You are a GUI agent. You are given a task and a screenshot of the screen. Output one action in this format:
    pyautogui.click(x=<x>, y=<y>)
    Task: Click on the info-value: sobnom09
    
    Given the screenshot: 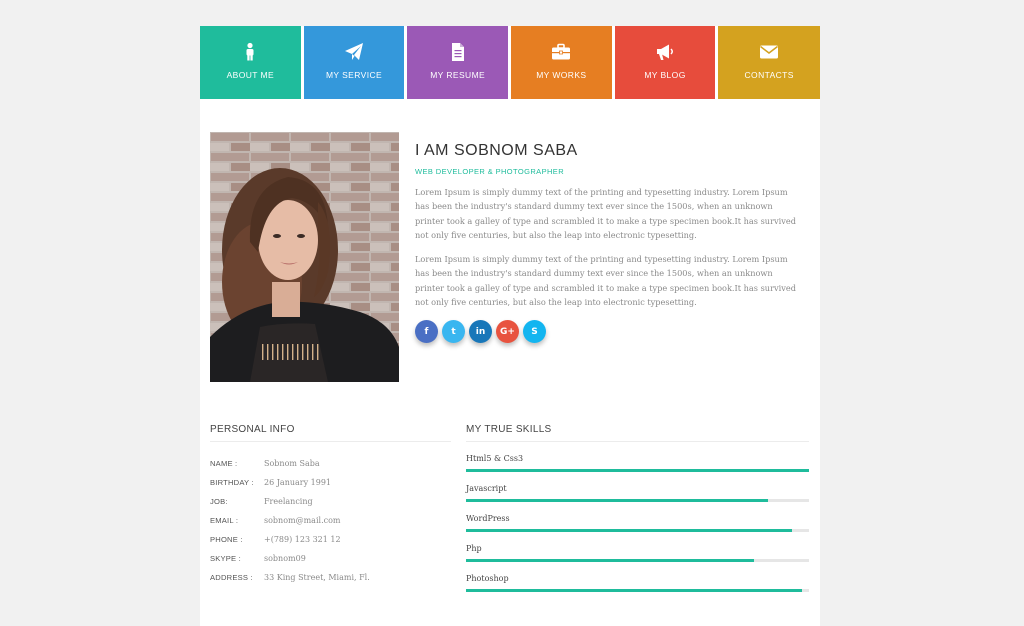 What is the action you would take?
    pyautogui.click(x=285, y=558)
    